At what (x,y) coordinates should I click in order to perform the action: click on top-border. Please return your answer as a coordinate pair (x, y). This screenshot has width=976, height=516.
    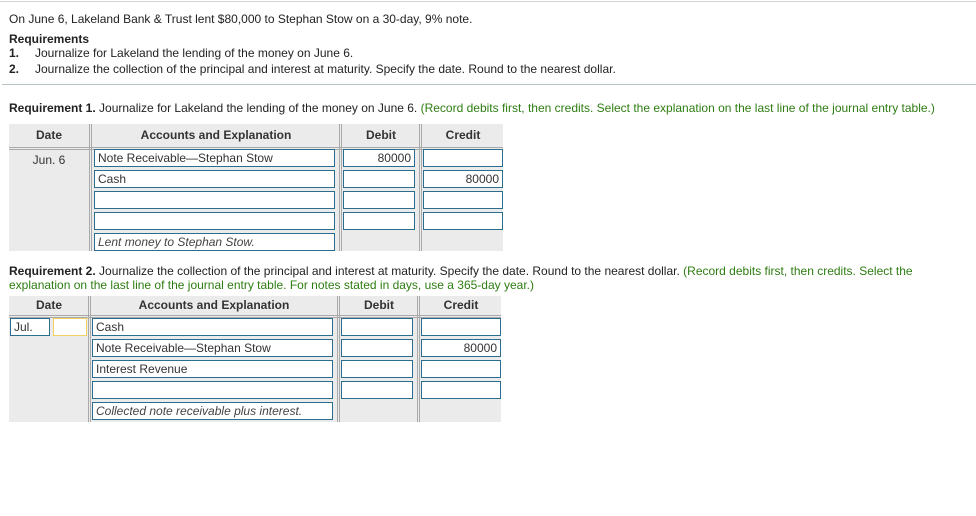
    Looking at the image, I should click on (488, 1).